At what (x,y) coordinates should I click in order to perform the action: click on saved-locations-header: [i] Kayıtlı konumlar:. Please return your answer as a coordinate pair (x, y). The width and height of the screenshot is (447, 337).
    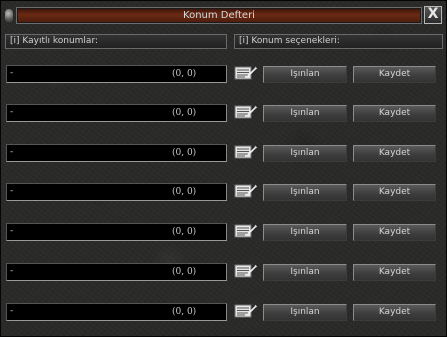
    Looking at the image, I should click on (116, 41).